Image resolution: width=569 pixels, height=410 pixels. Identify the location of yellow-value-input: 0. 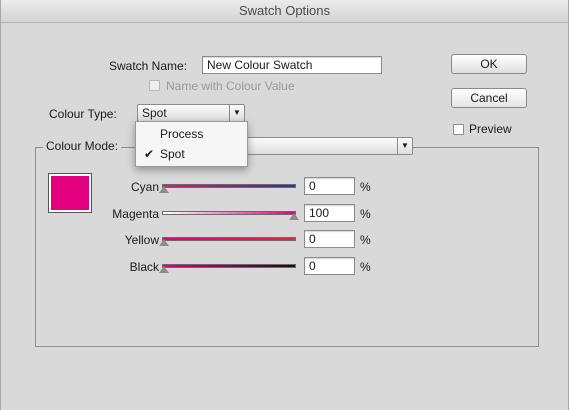
(329, 239).